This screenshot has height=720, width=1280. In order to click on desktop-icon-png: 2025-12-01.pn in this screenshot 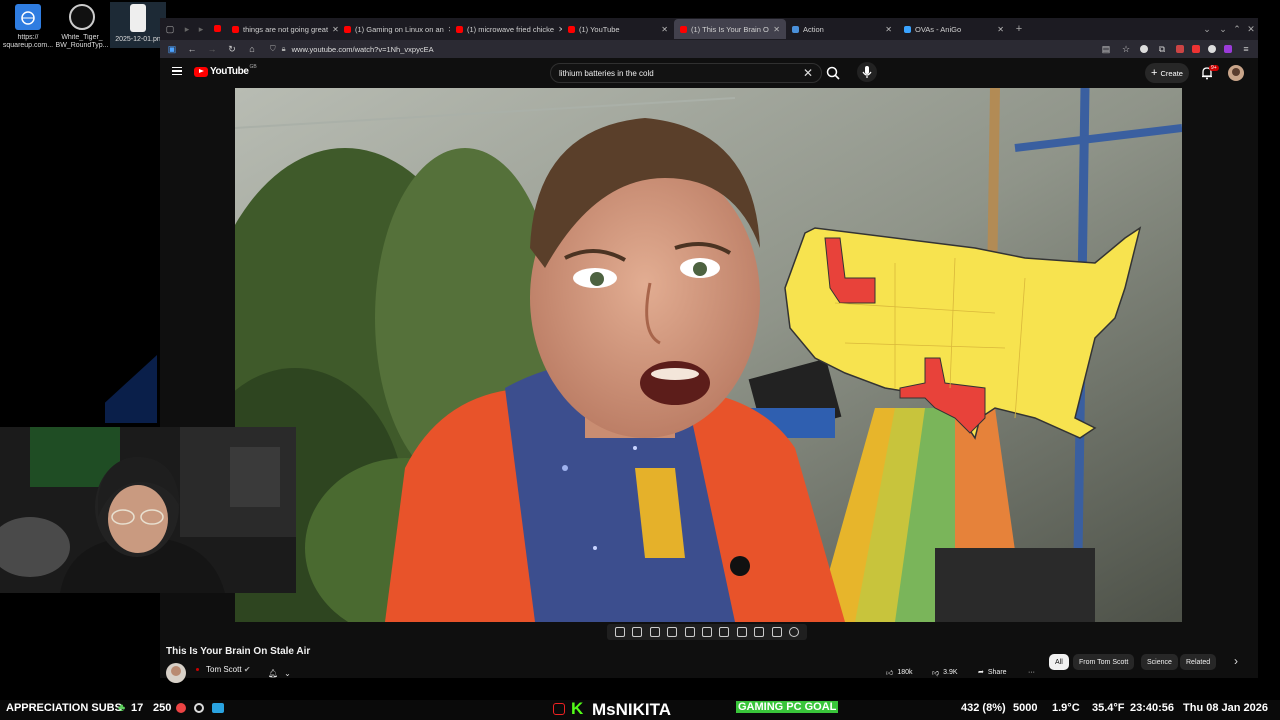, I will do `click(138, 25)`.